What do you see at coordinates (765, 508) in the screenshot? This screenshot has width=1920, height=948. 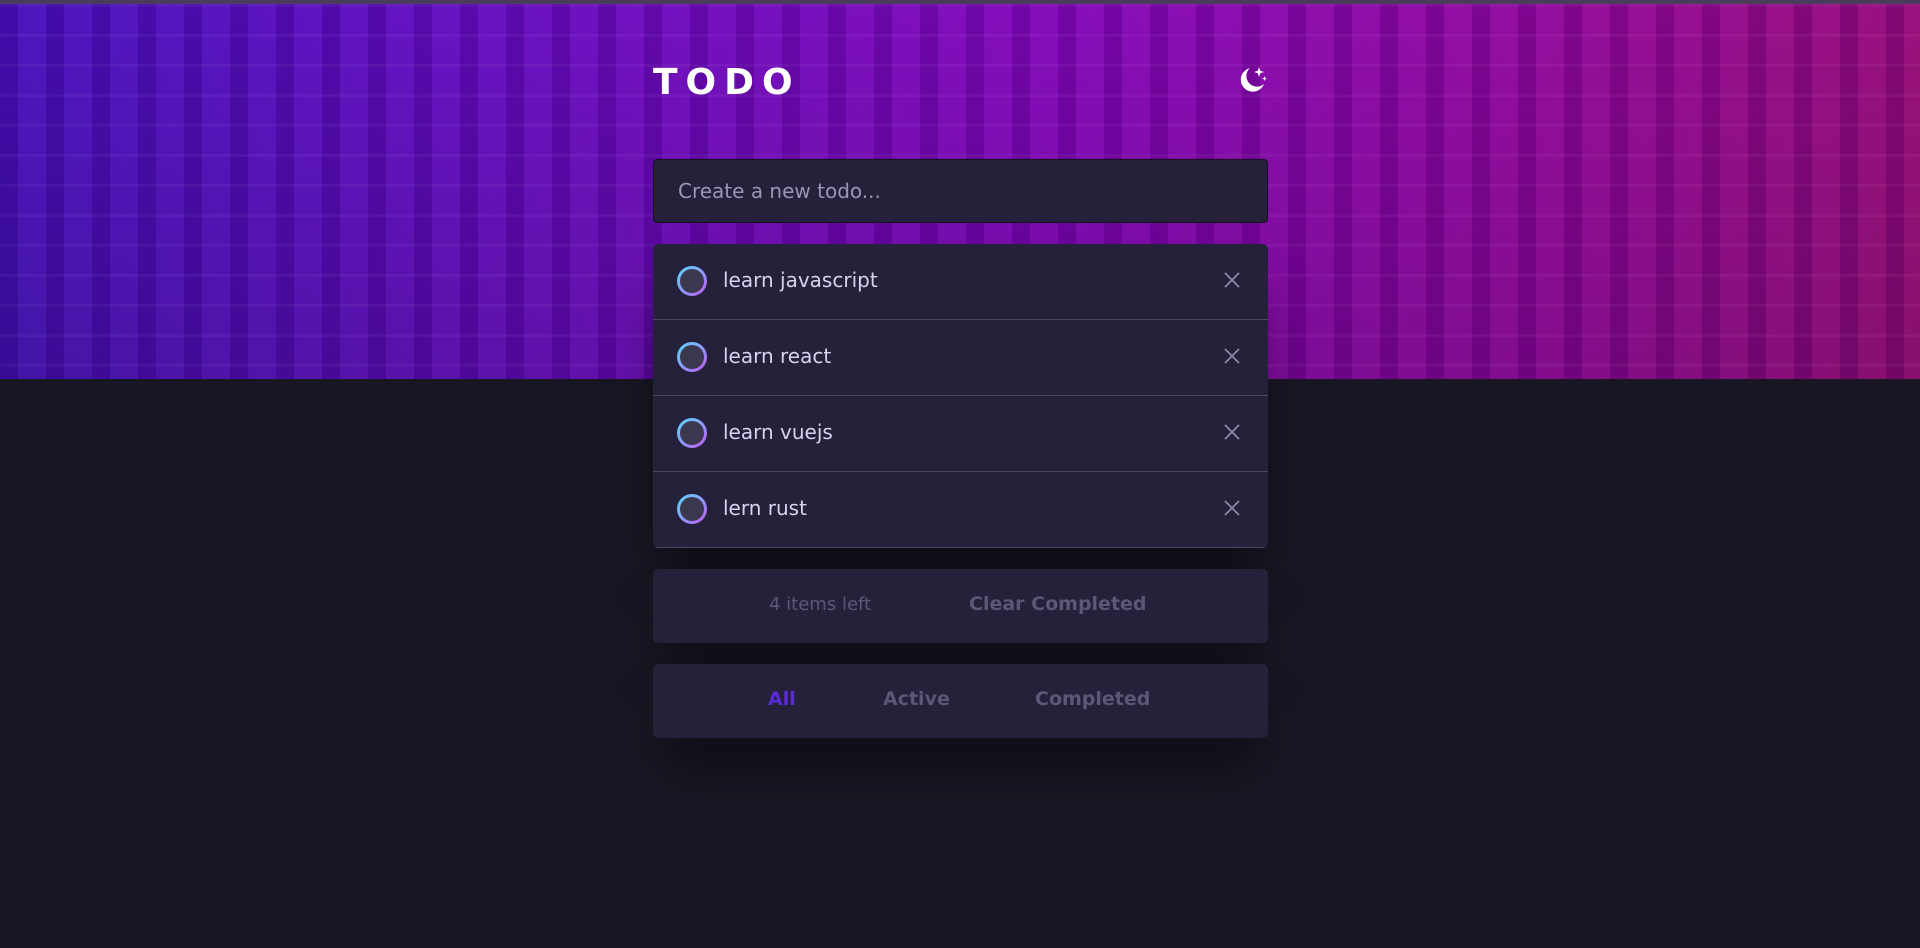 I see `todo-text: lern rust` at bounding box center [765, 508].